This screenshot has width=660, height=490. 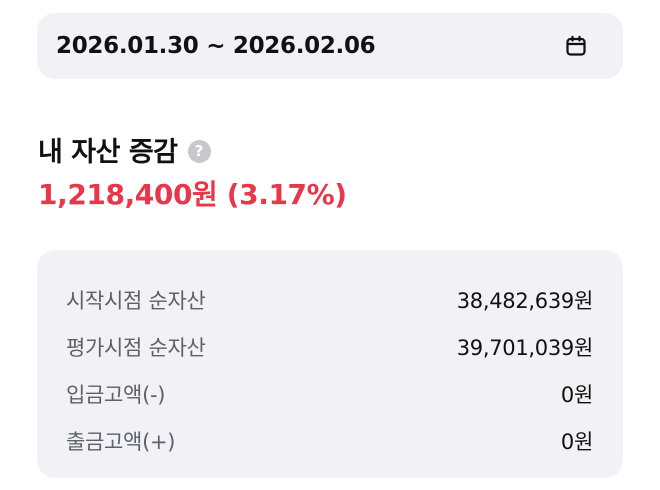 What do you see at coordinates (121, 441) in the screenshot?
I see `summary-row-label: 출금고액(+)` at bounding box center [121, 441].